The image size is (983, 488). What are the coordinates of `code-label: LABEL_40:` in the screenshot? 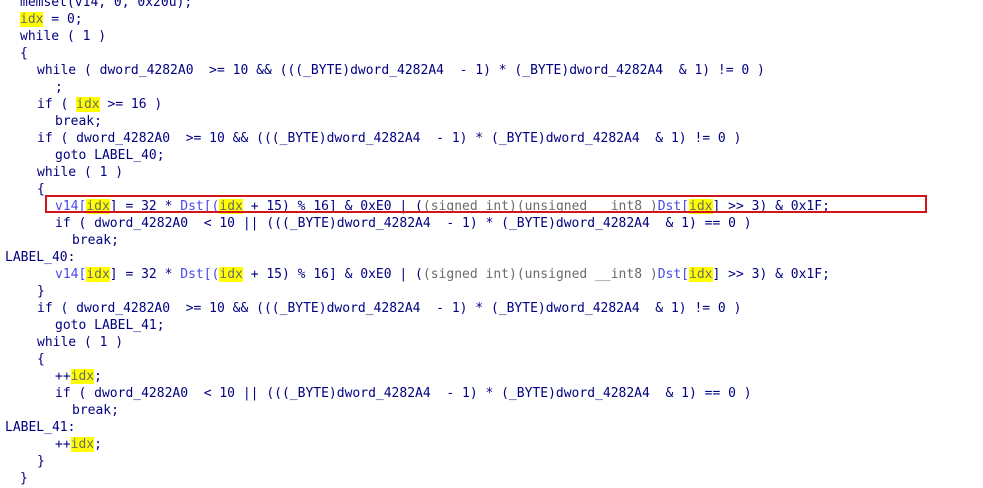 It's located at (40, 257).